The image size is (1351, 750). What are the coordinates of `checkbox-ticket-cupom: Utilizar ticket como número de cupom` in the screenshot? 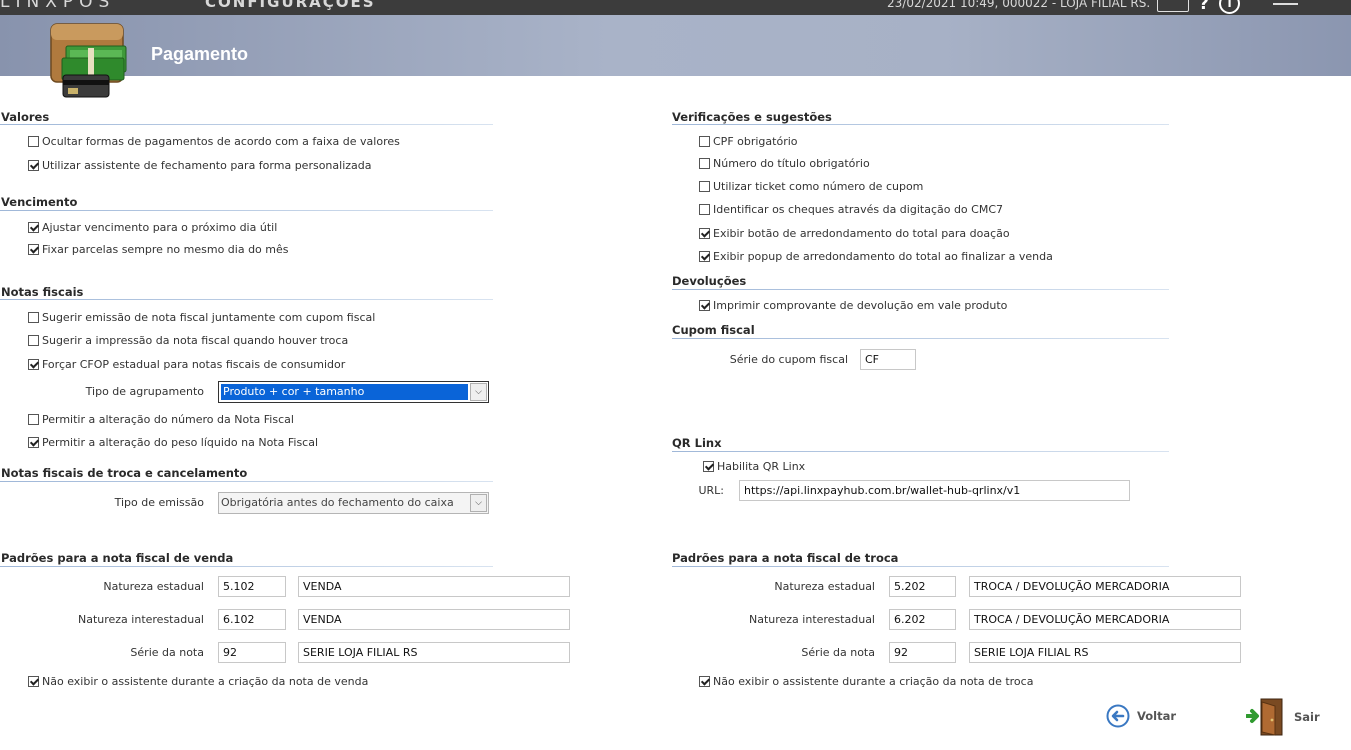 It's located at (811, 186).